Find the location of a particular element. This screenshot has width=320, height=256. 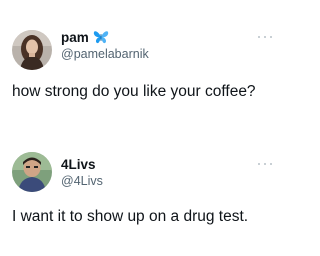

avatar-pam is located at coordinates (32, 50).